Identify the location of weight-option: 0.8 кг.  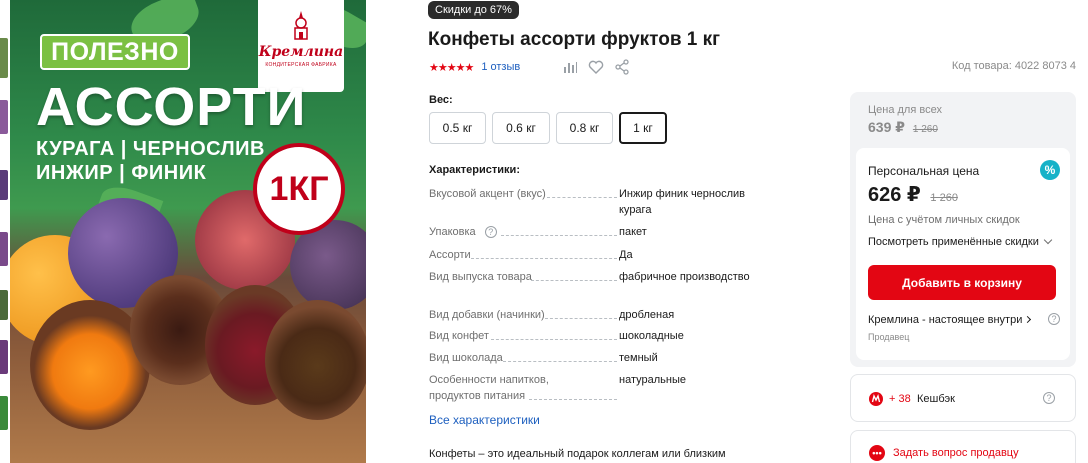
(584, 128).